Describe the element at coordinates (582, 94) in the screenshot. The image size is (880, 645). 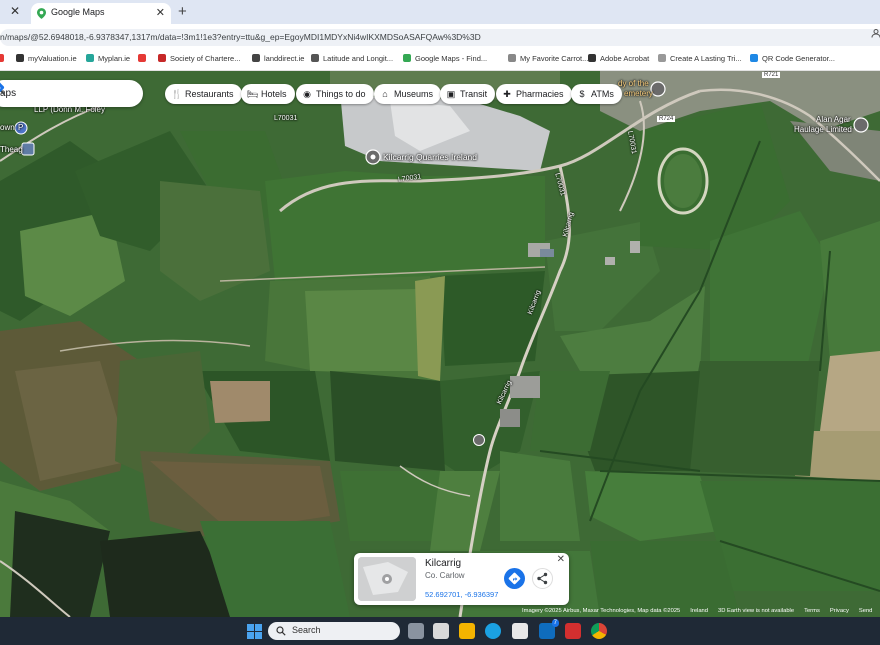
I see `atm-icon: $` at that location.